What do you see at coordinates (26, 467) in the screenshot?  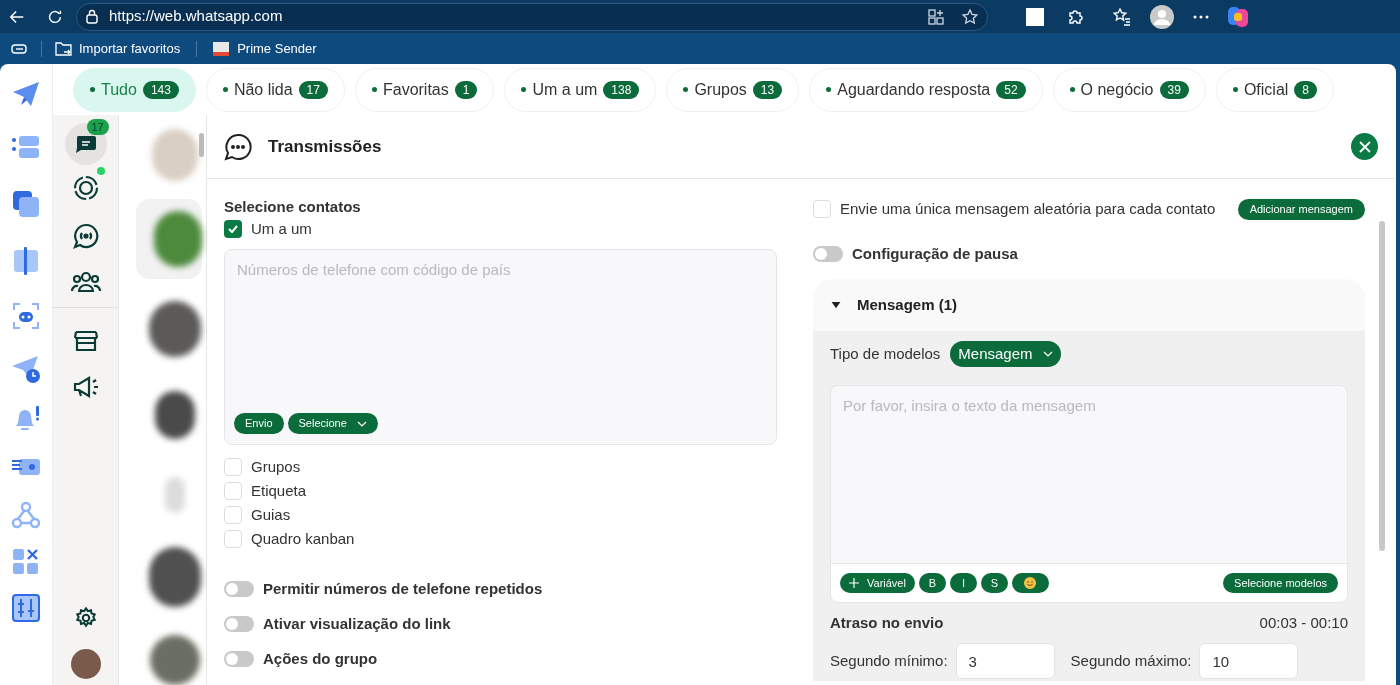 I see `card-icon` at bounding box center [26, 467].